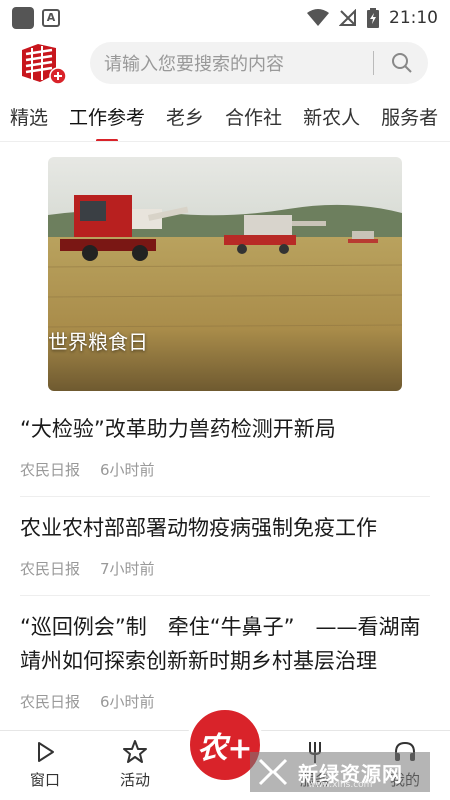 This screenshot has width=450, height=800. What do you see at coordinates (45, 765) in the screenshot?
I see `nav-window: 窗口` at bounding box center [45, 765].